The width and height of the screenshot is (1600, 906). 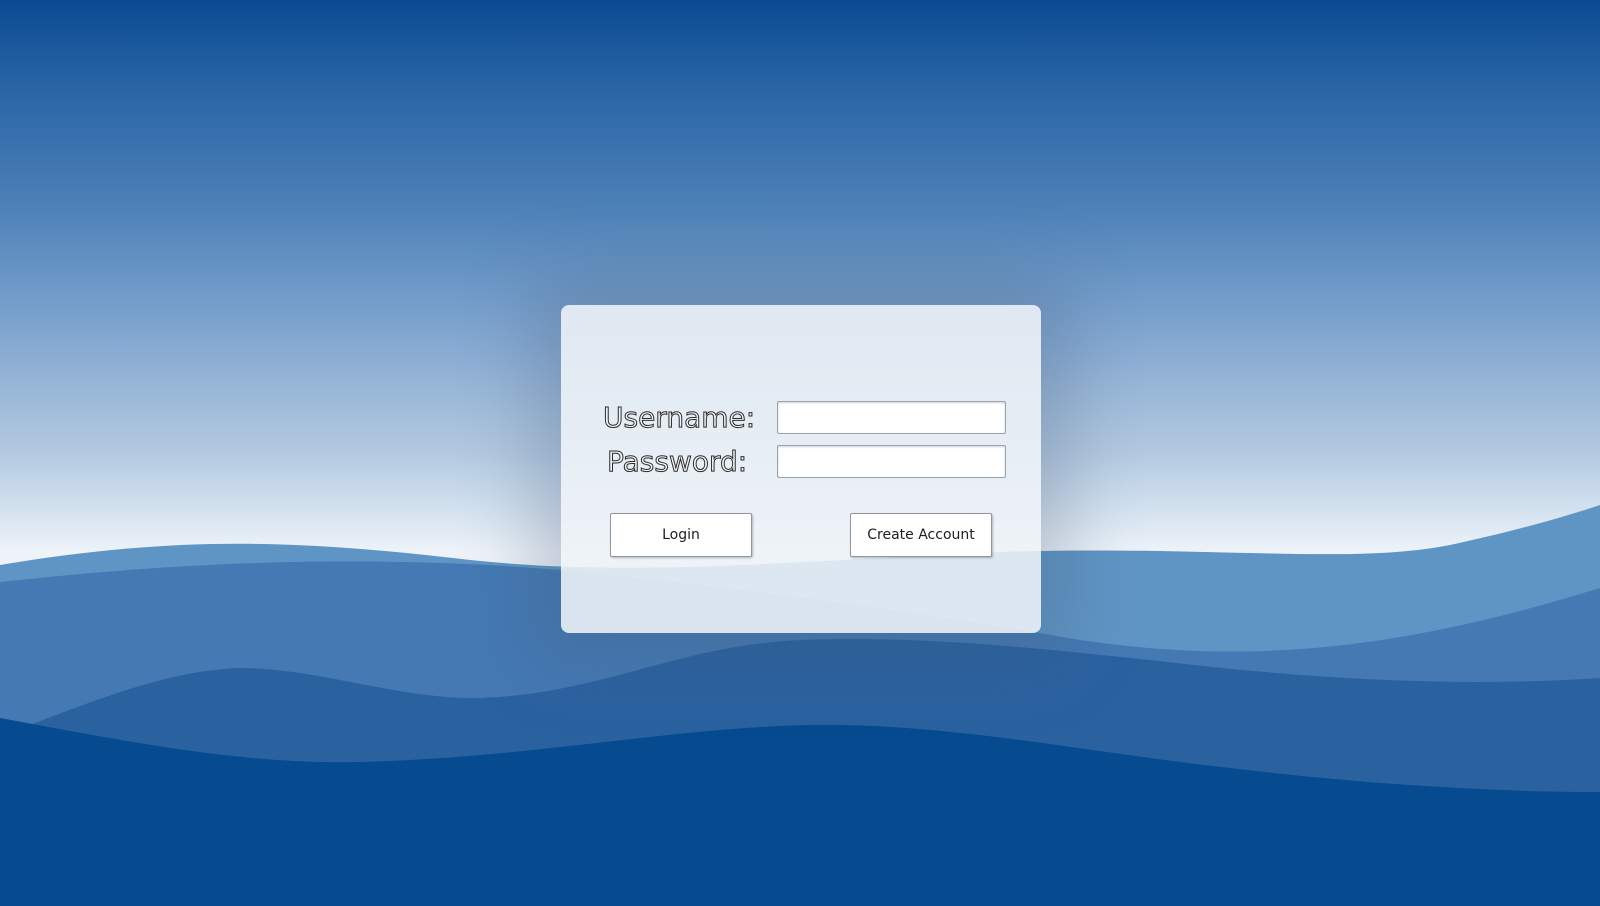 What do you see at coordinates (891, 461) in the screenshot?
I see `password-input` at bounding box center [891, 461].